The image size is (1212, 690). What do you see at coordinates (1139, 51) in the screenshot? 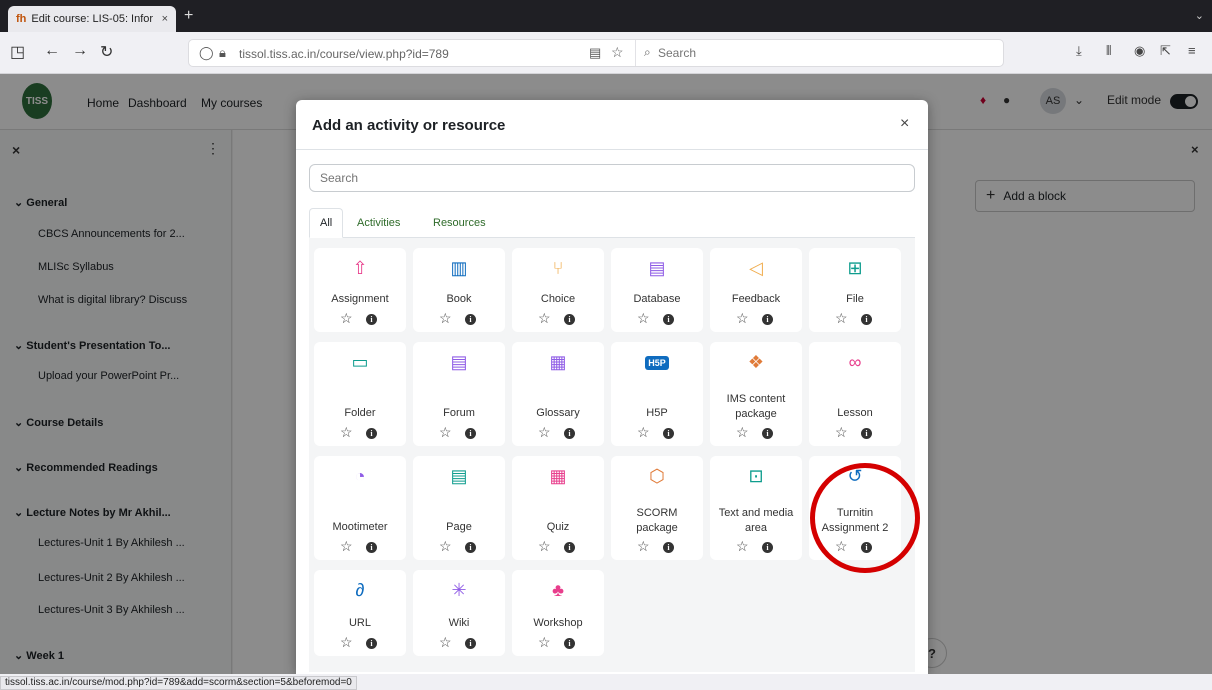
I see `account-icon: ◉` at bounding box center [1139, 51].